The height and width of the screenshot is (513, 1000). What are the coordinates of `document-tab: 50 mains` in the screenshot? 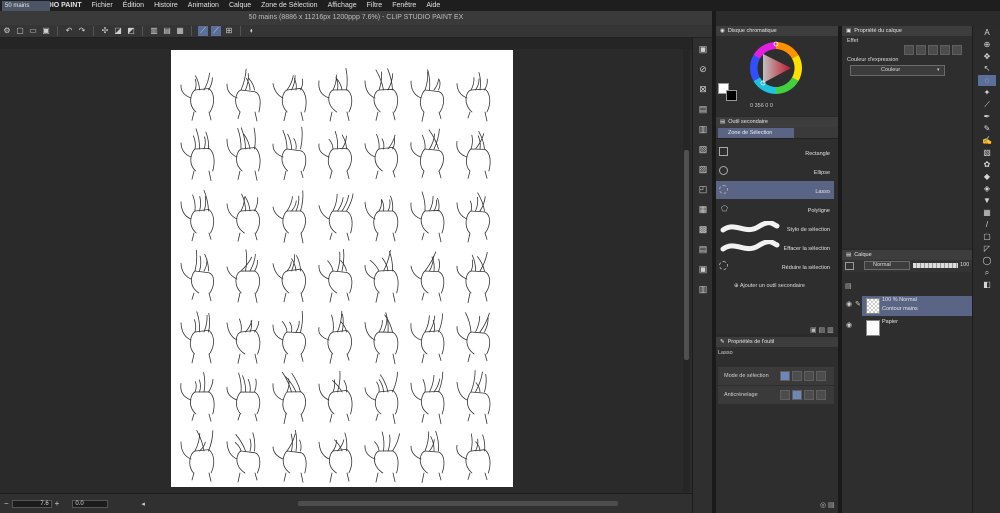 It's located at (26, 6).